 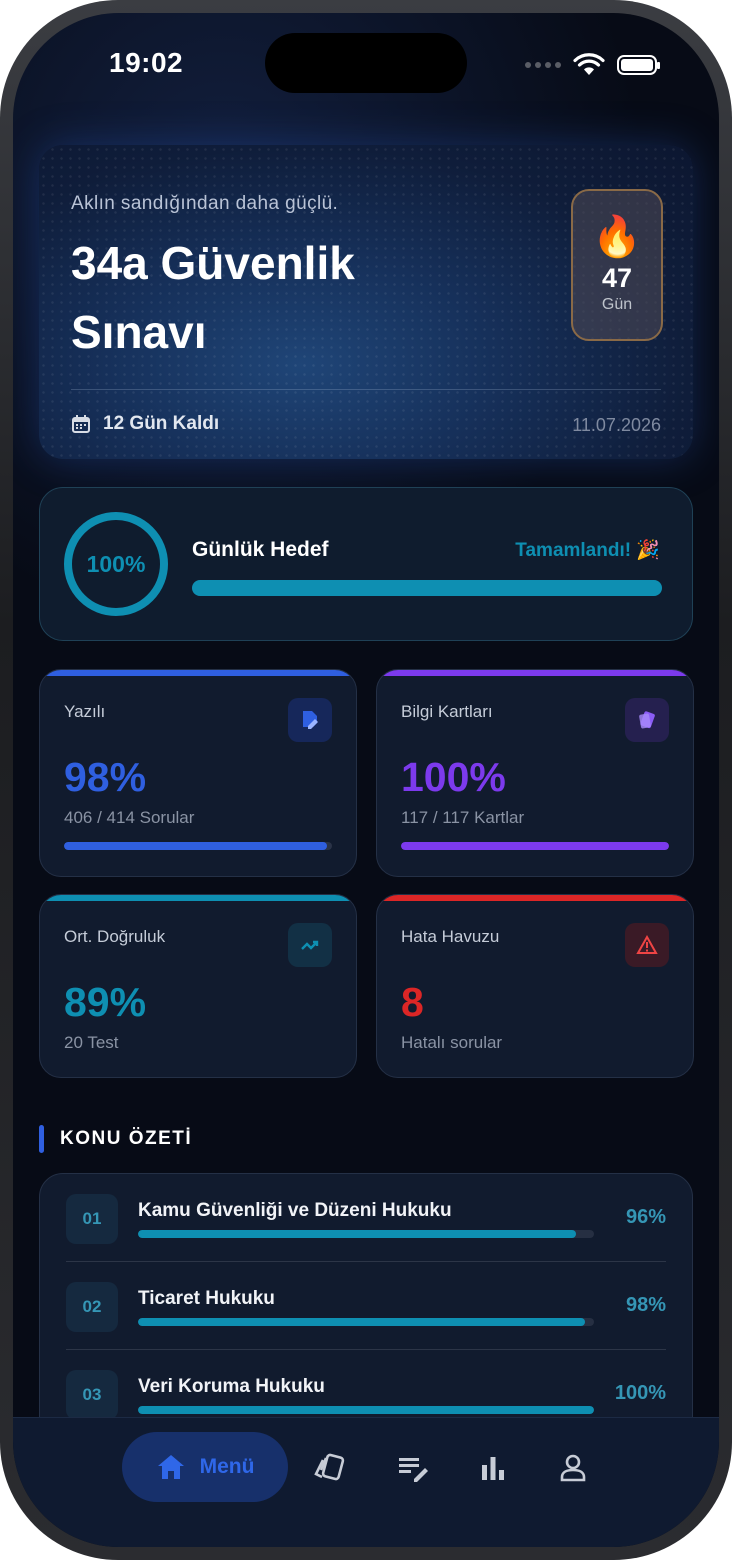 What do you see at coordinates (310, 720) in the screenshot?
I see `edit-doc-icon` at bounding box center [310, 720].